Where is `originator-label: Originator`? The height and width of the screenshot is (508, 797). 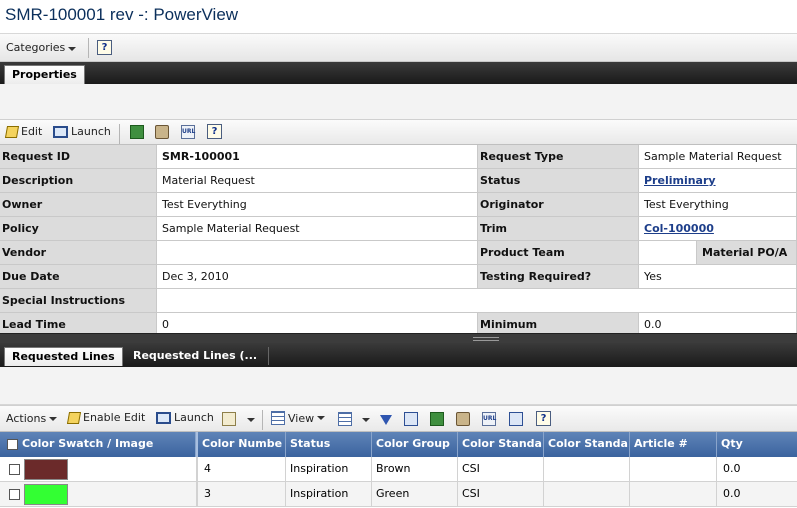
originator-label: Originator is located at coordinates (558, 205).